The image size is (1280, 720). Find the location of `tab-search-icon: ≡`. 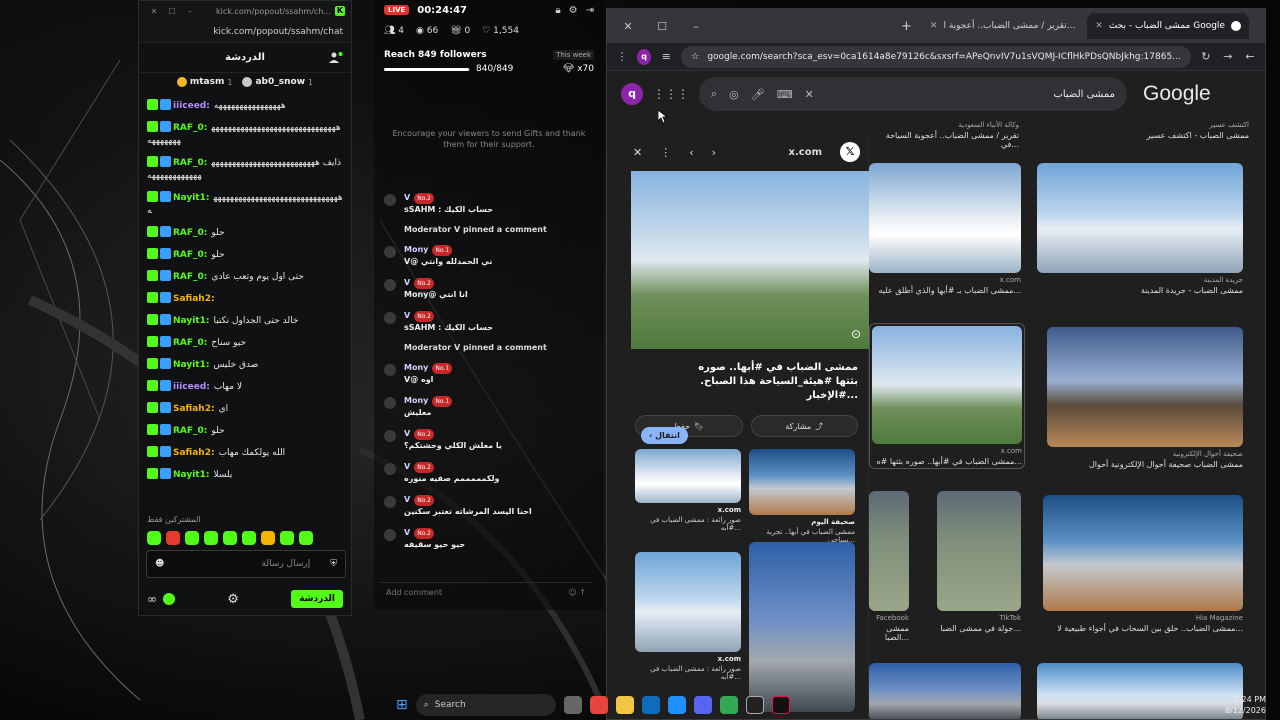

tab-search-icon: ≡ is located at coordinates (666, 56).